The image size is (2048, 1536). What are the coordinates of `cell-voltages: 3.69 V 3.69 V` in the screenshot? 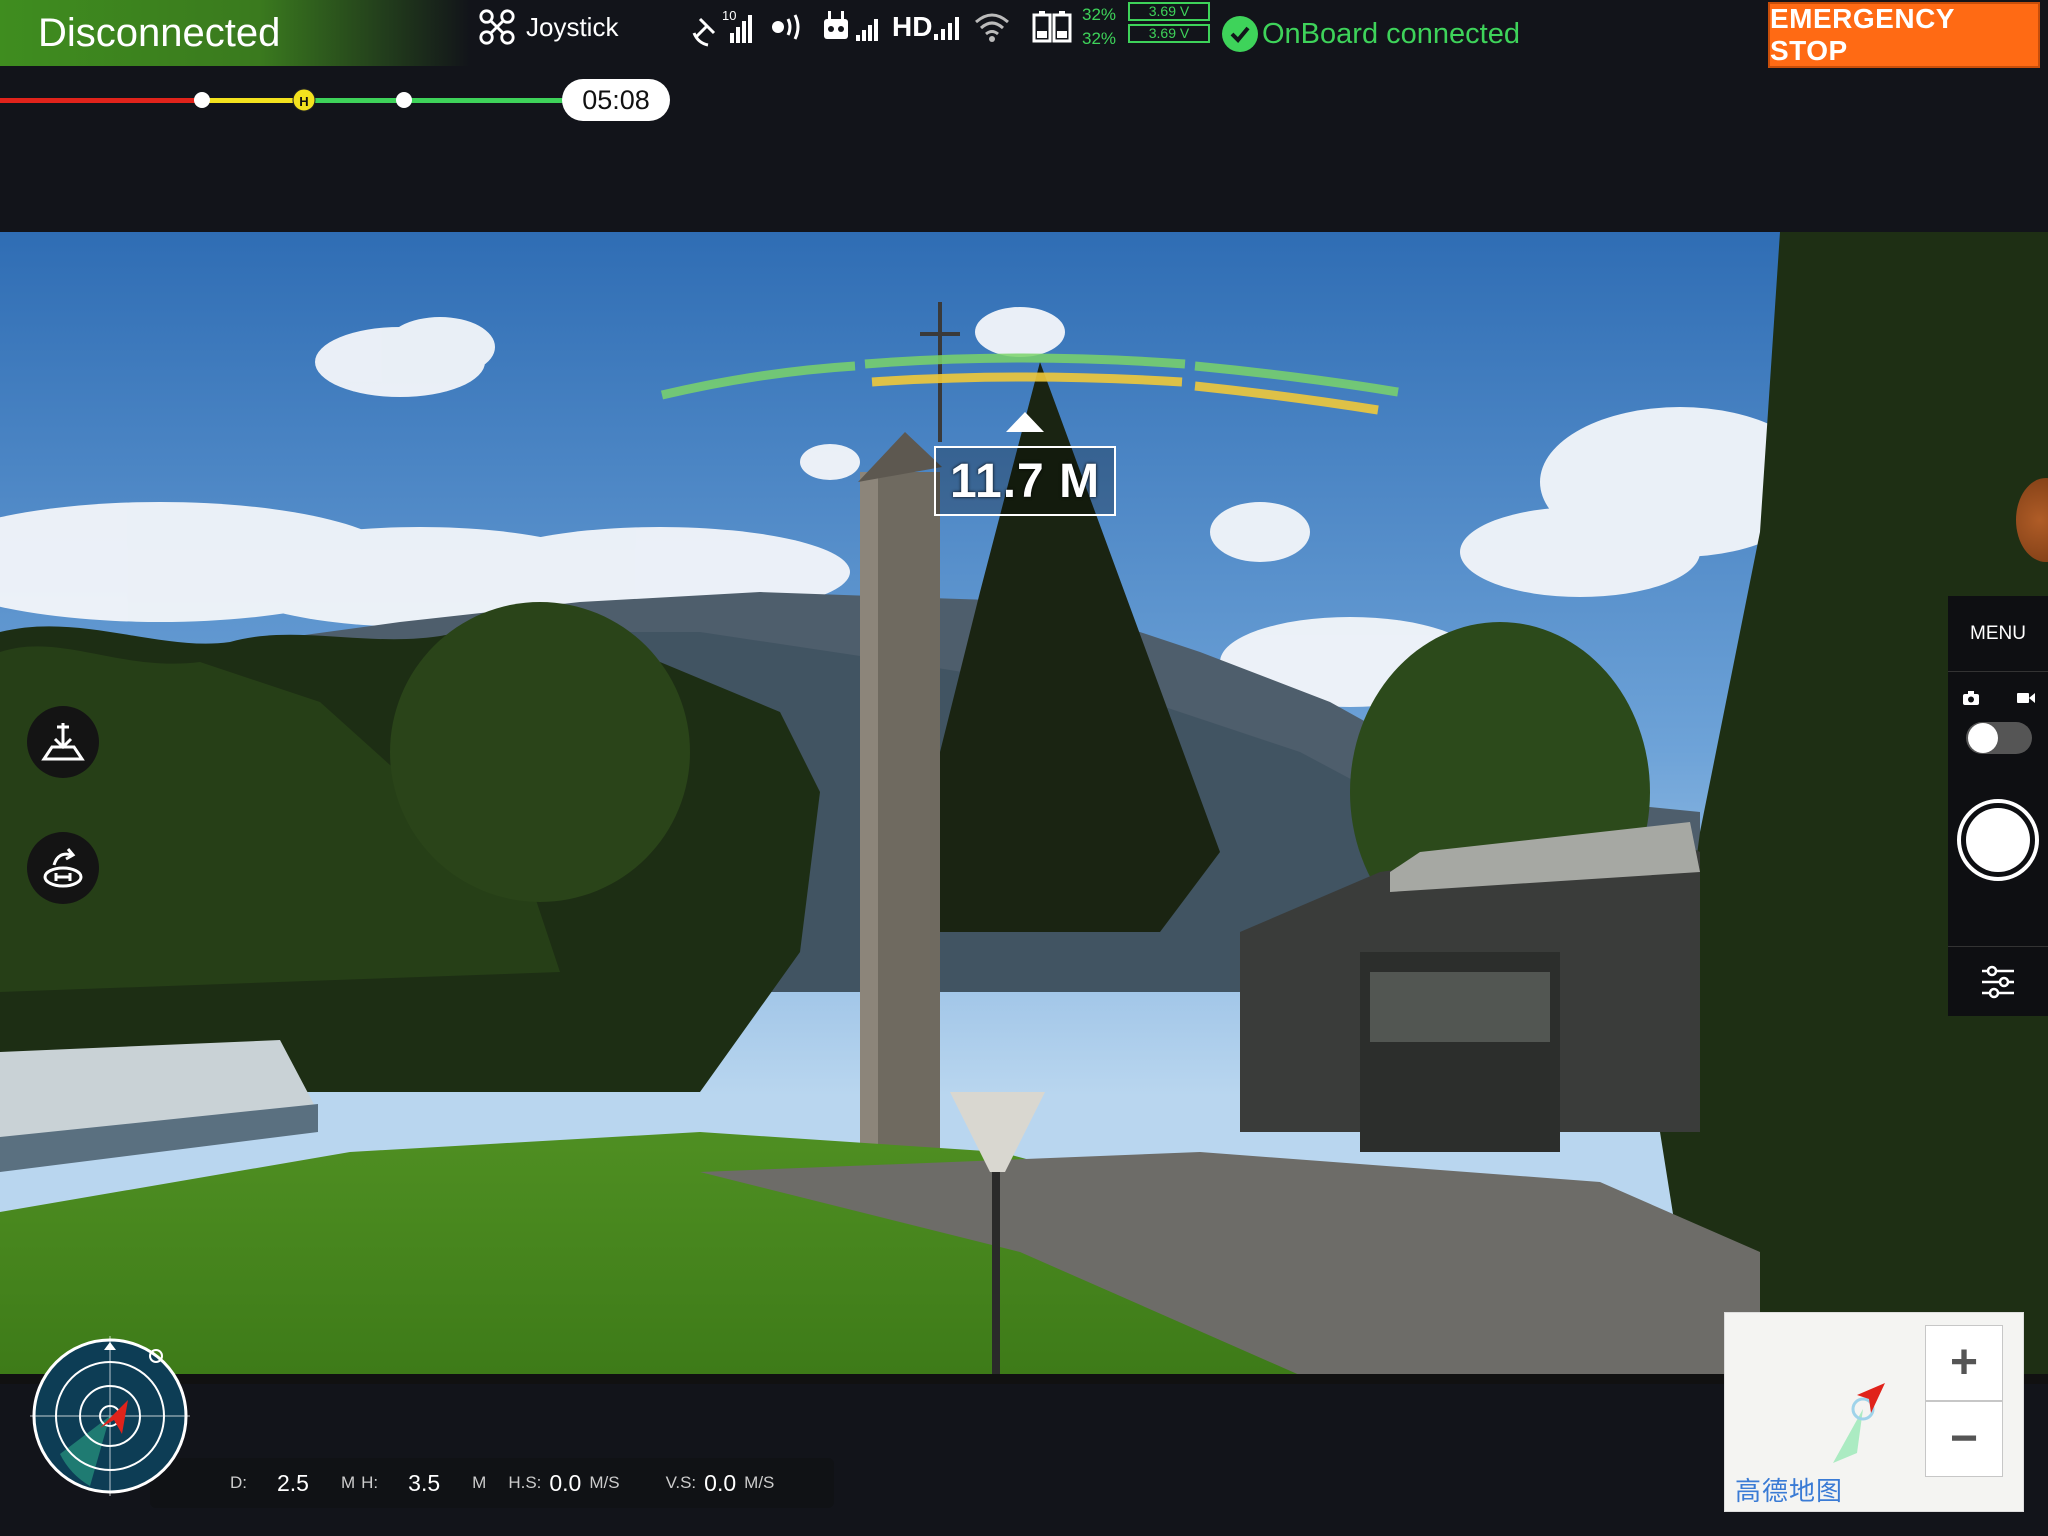 It's located at (1169, 22).